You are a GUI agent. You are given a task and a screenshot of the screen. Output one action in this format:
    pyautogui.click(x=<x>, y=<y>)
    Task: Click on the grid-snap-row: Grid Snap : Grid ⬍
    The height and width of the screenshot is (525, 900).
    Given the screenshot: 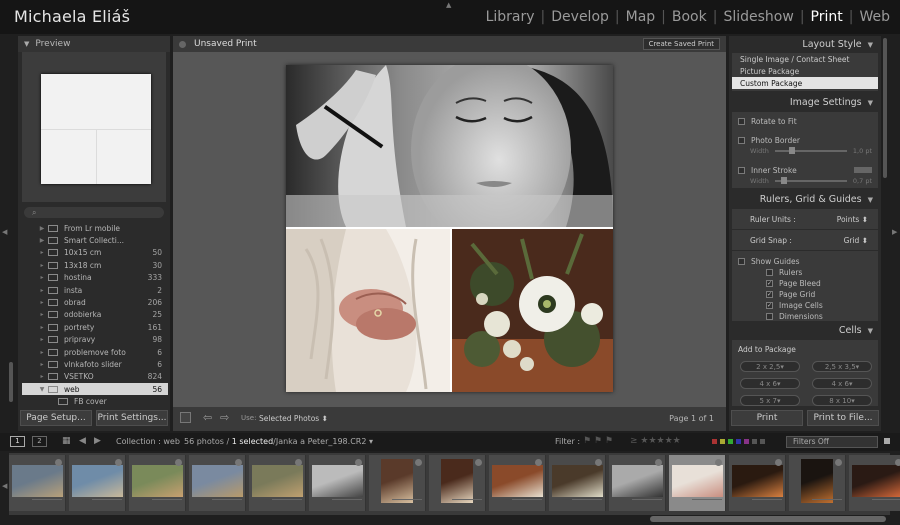 What is the action you would take?
    pyautogui.click(x=805, y=240)
    